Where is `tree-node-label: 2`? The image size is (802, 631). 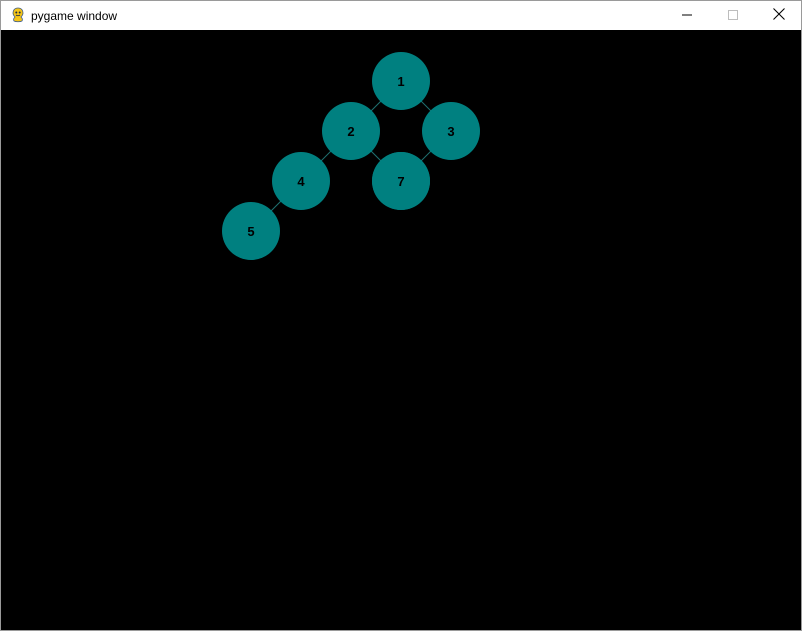 tree-node-label: 2 is located at coordinates (350, 131).